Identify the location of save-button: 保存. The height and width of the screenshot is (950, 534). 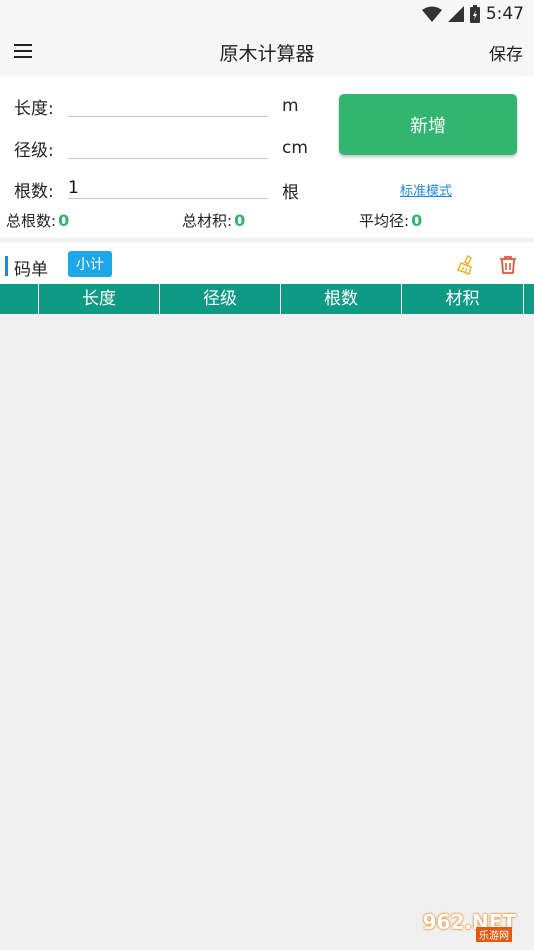
(506, 52).